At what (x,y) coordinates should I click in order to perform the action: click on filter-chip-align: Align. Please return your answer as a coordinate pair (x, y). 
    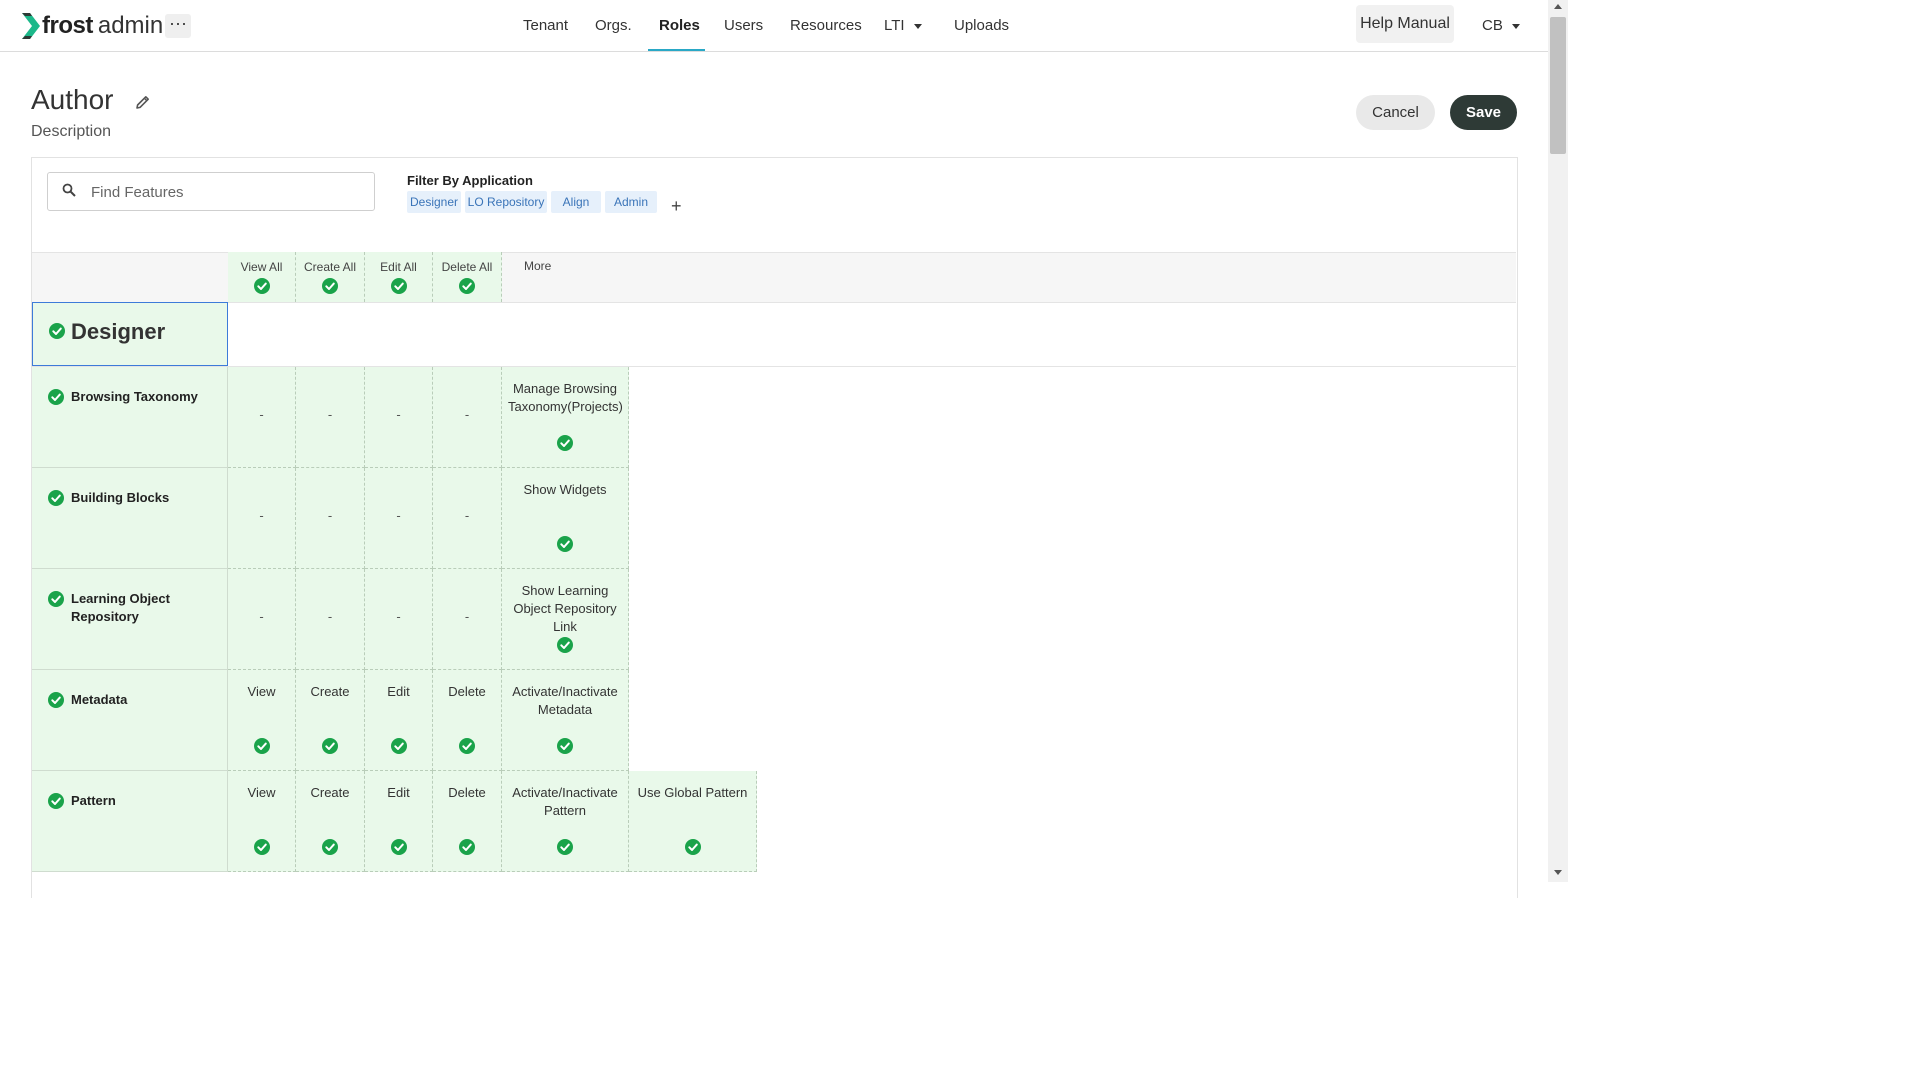
    Looking at the image, I should click on (576, 202).